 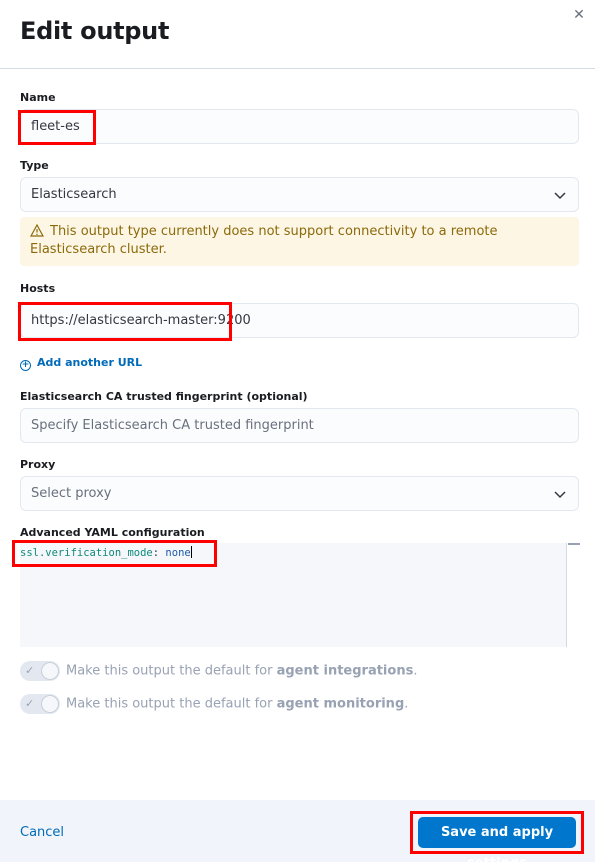 What do you see at coordinates (191, 552) in the screenshot?
I see `text-cursor` at bounding box center [191, 552].